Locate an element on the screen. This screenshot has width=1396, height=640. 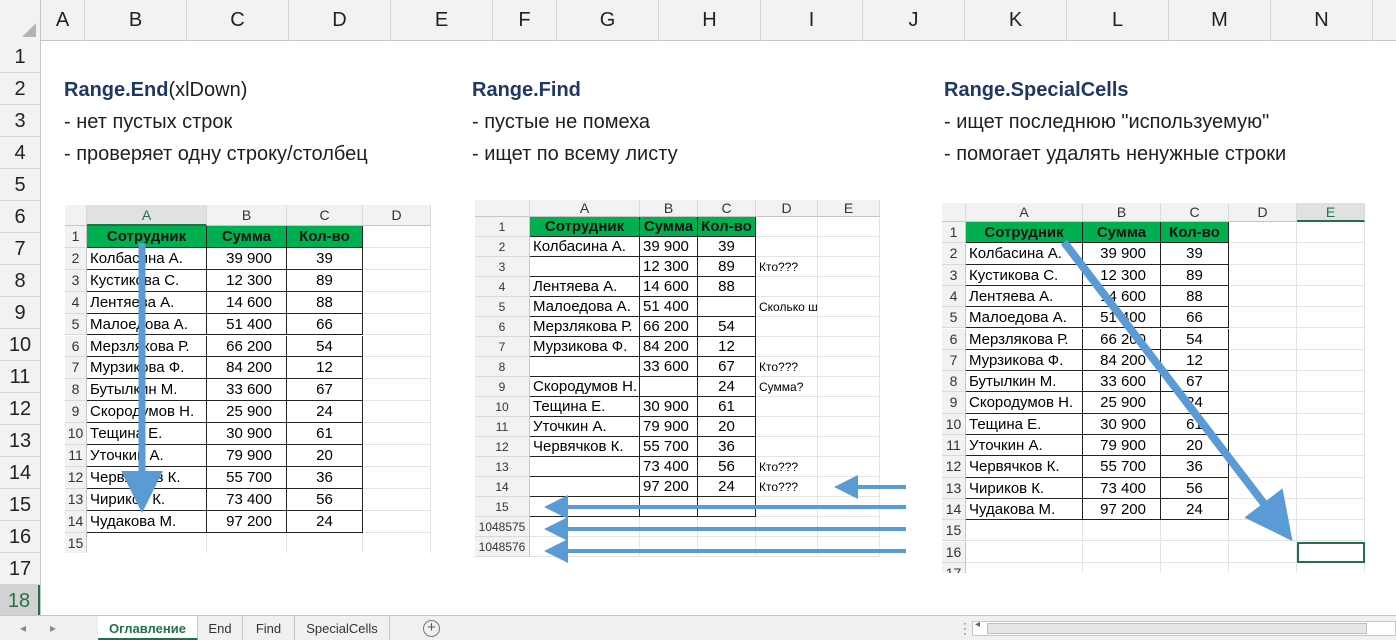
row-header-6: 6 is located at coordinates (20, 217).